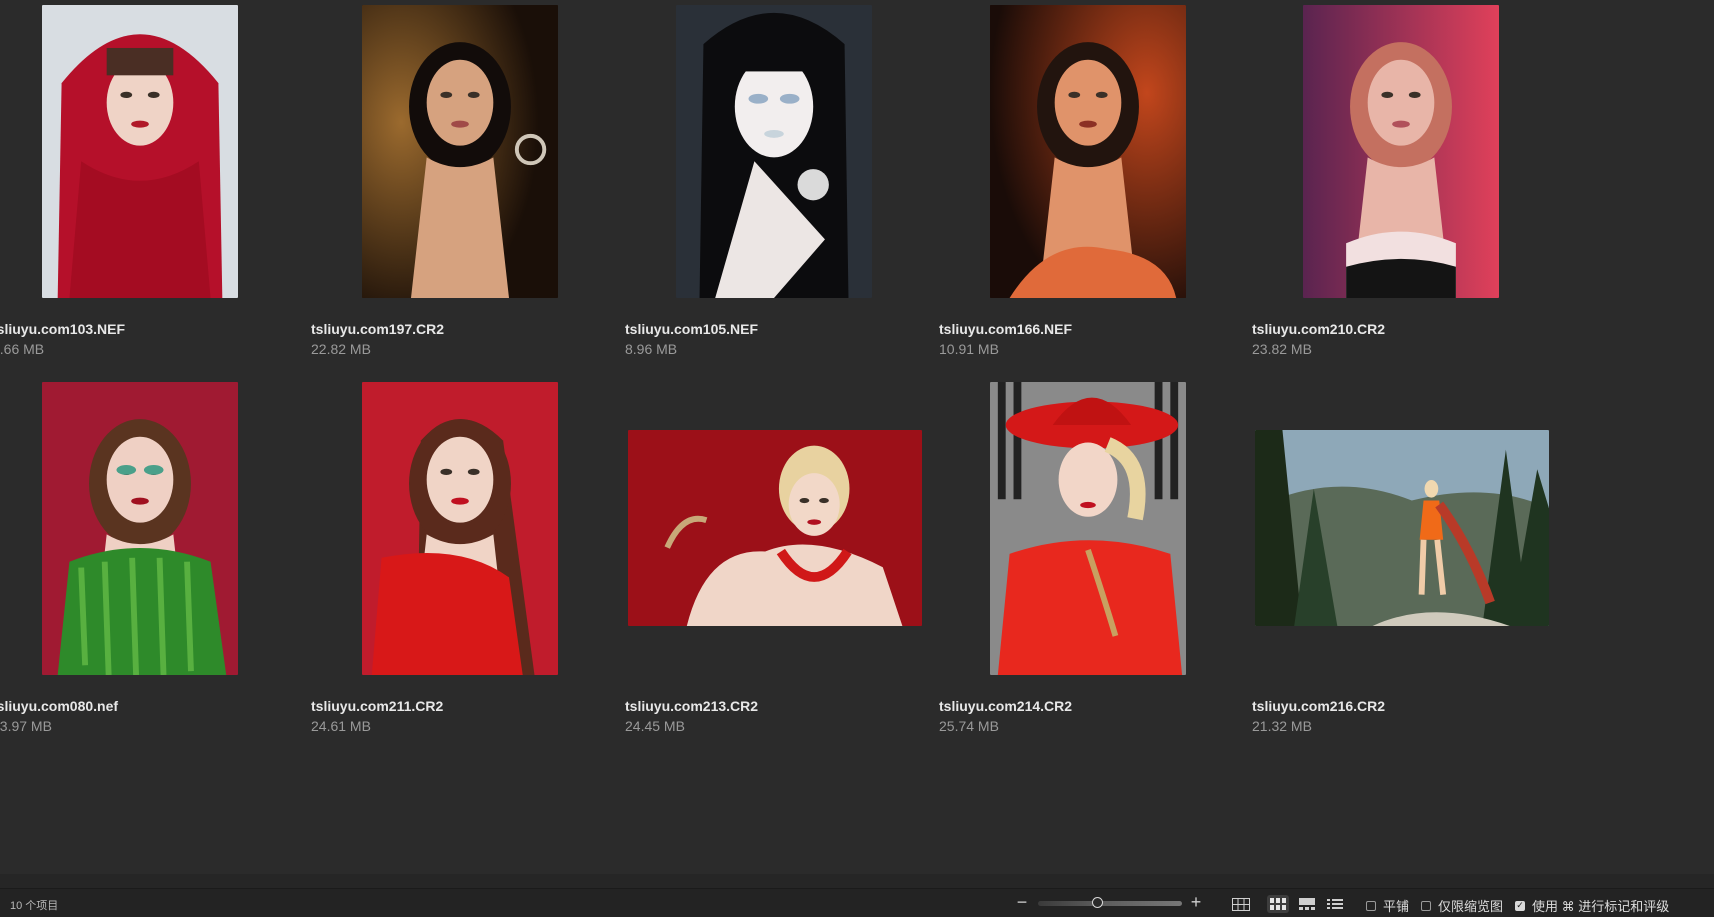  I want to click on file-name: tsliuyu.com080.nef, so click(59, 706).